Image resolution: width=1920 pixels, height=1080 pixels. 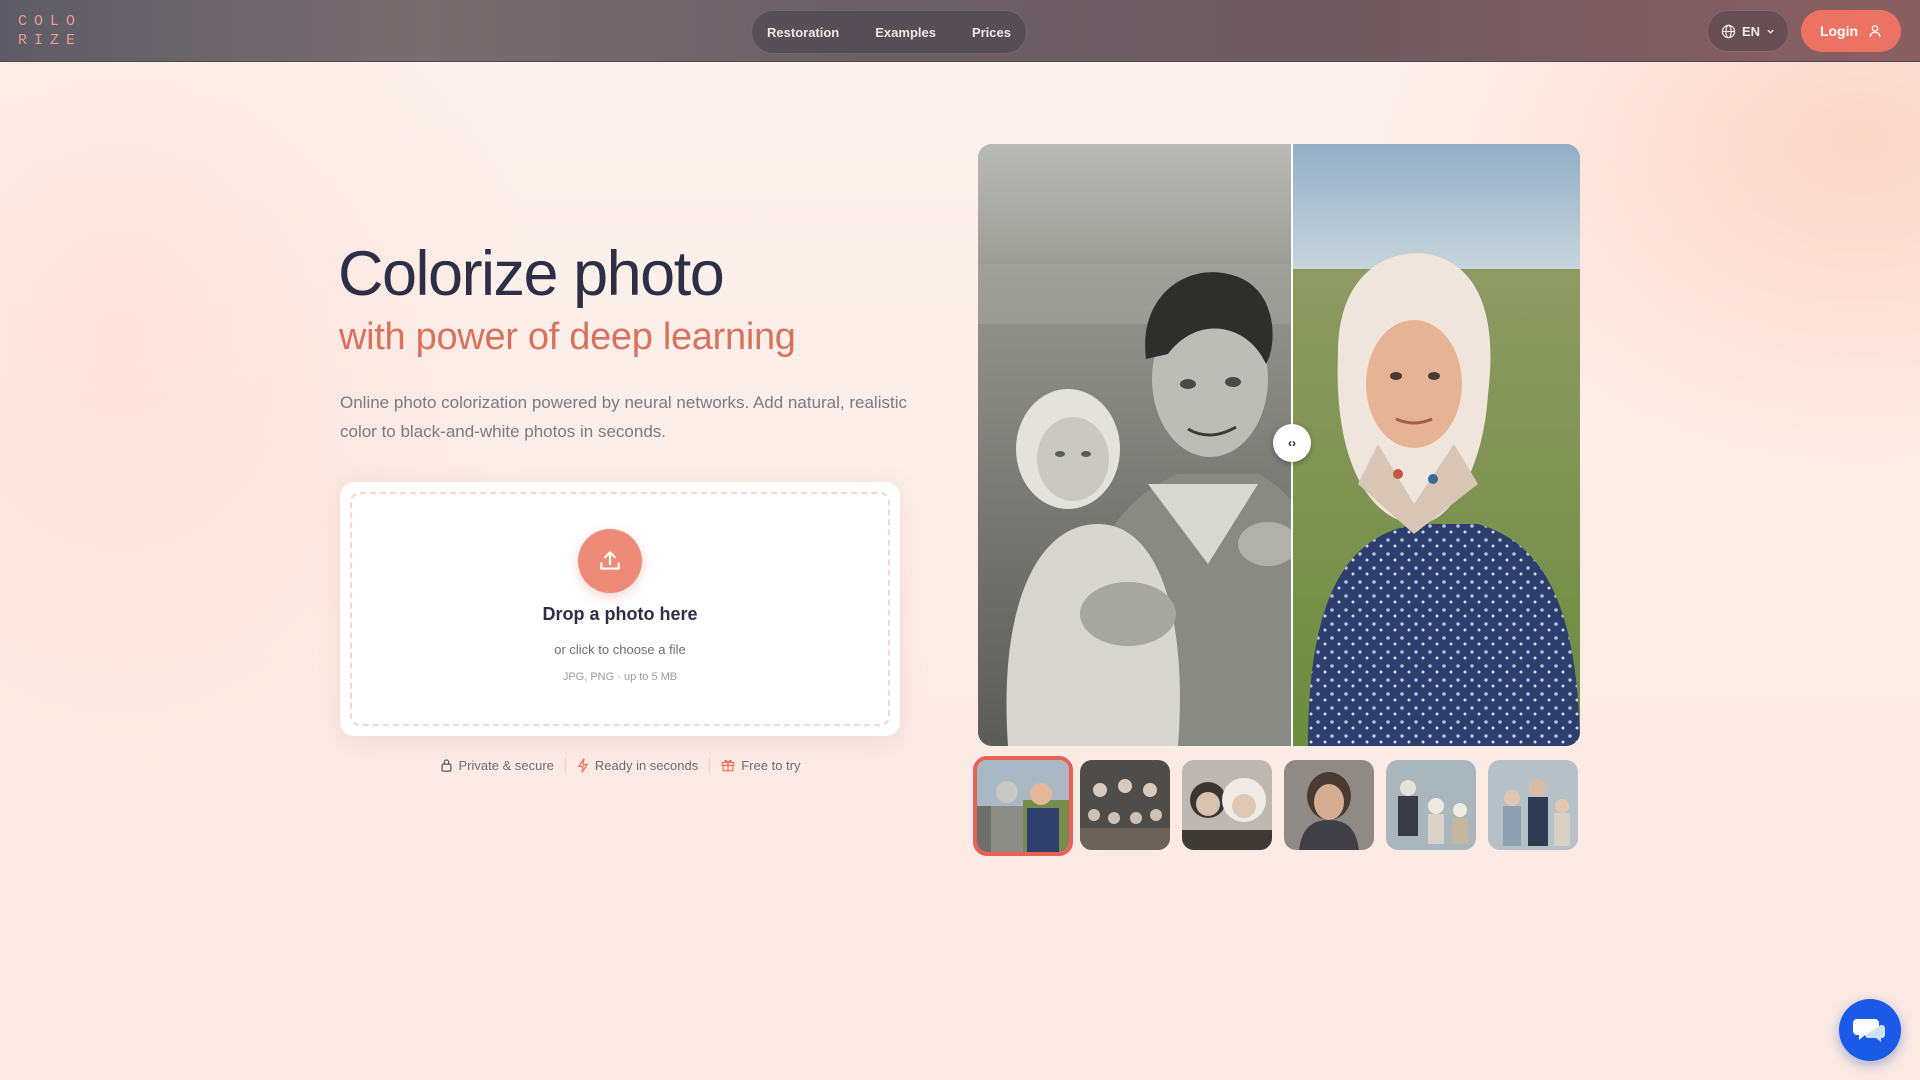 I want to click on gift-icon, so click(x=728, y=765).